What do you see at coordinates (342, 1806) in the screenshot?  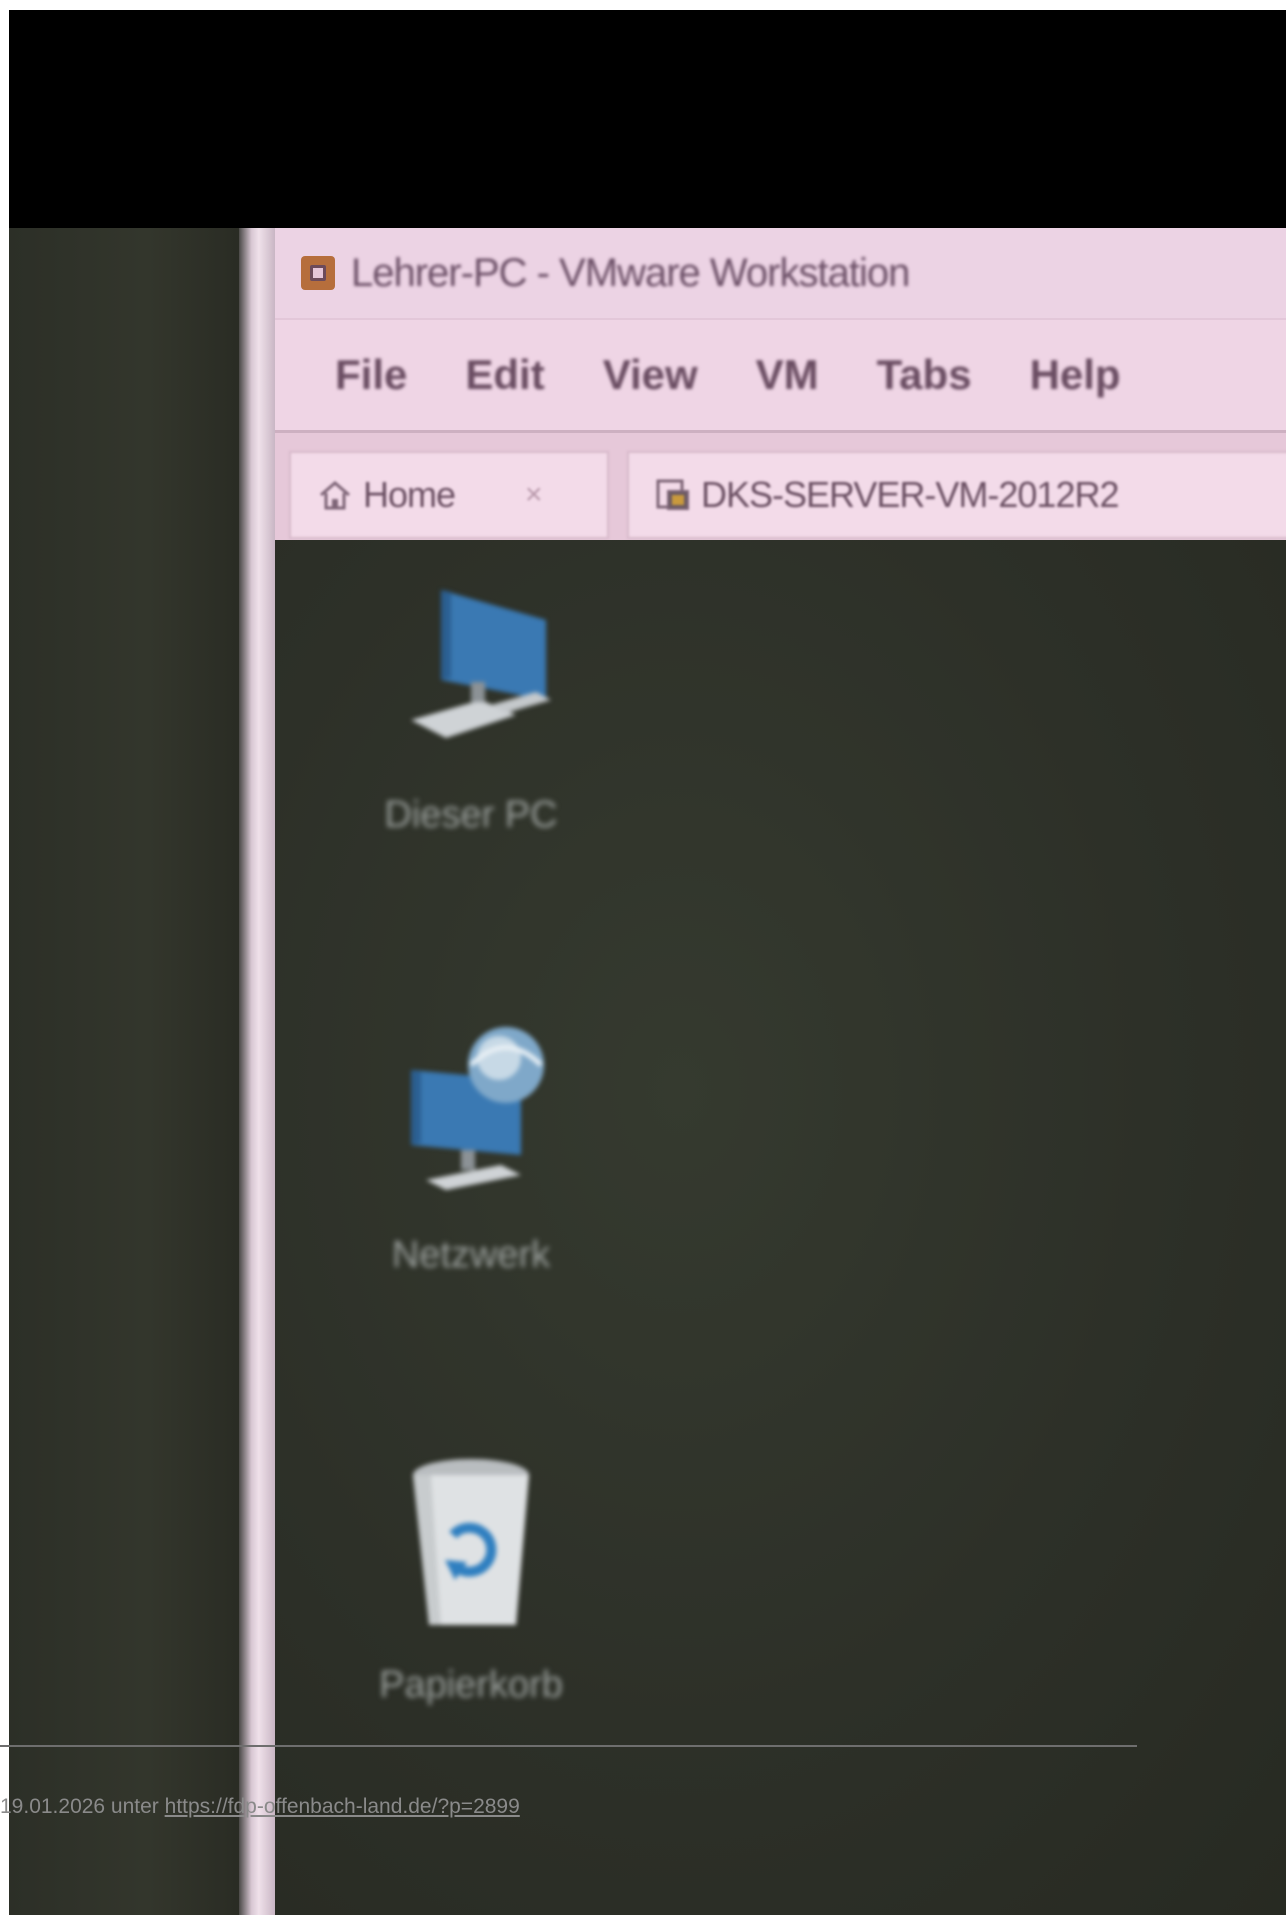 I see `footer-link: https://fdp-offenbach-land.de/?p=2899` at bounding box center [342, 1806].